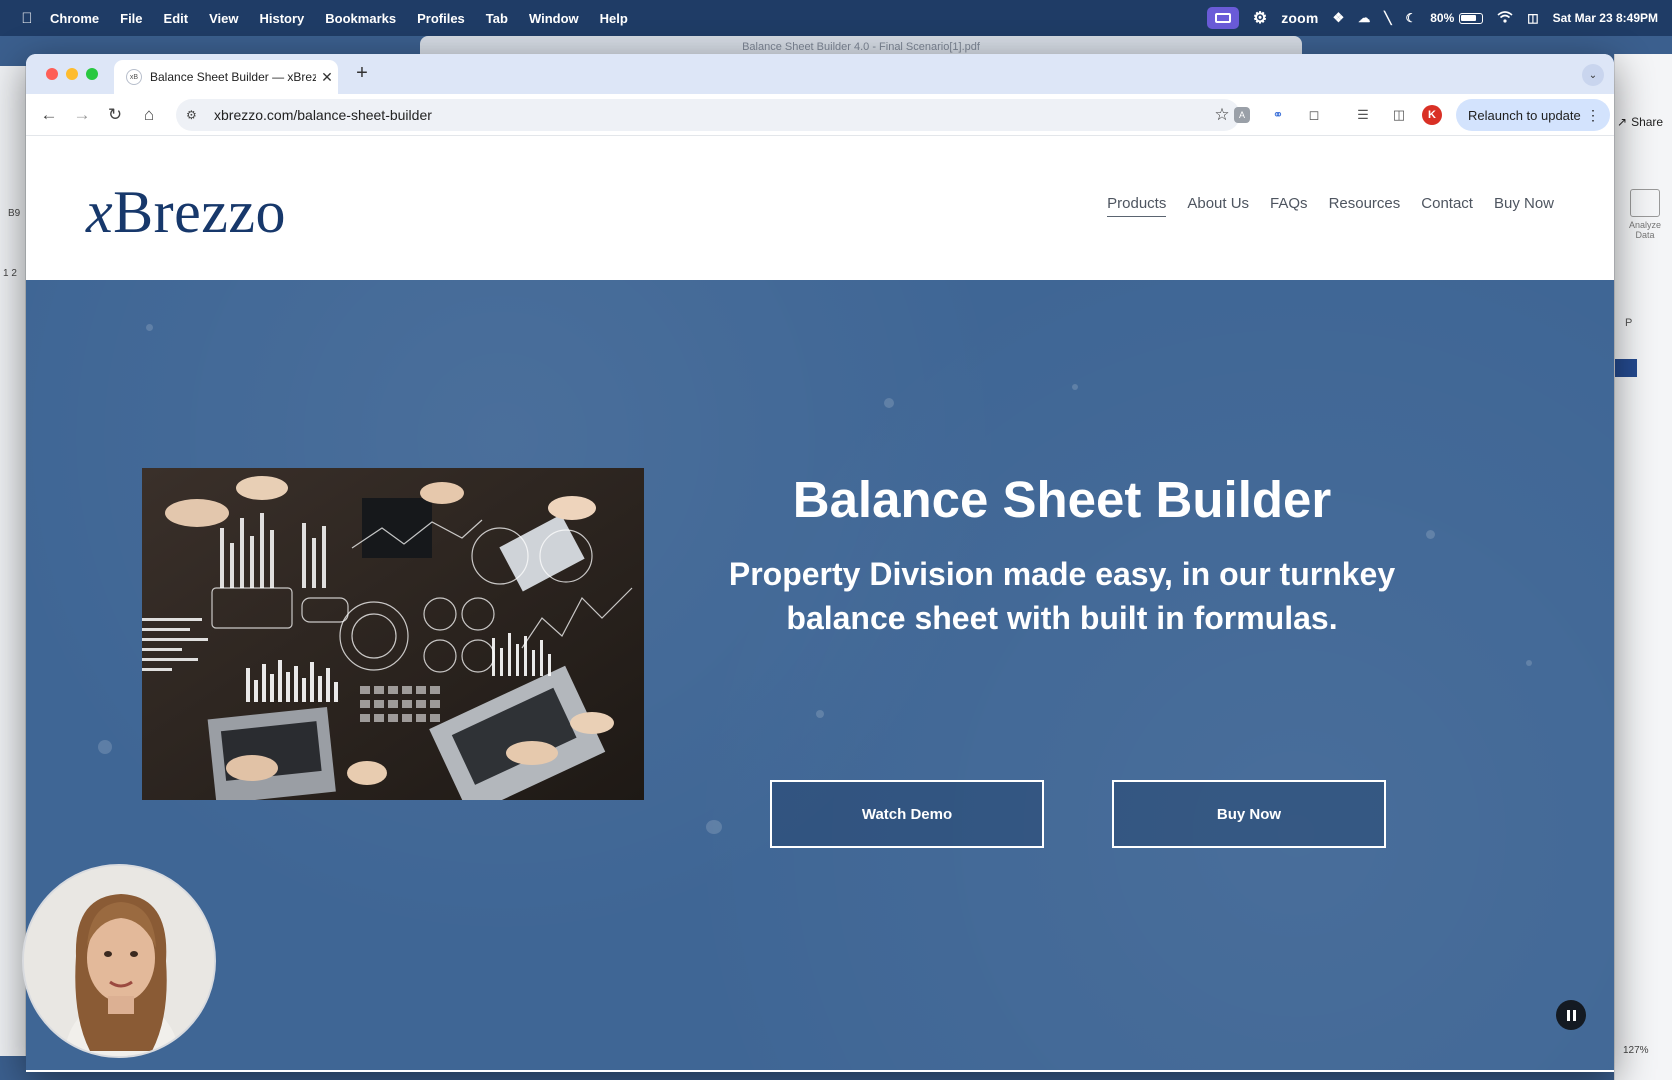  Describe the element at coordinates (49, 115) in the screenshot. I see `back-arrow-icon: ←` at that location.